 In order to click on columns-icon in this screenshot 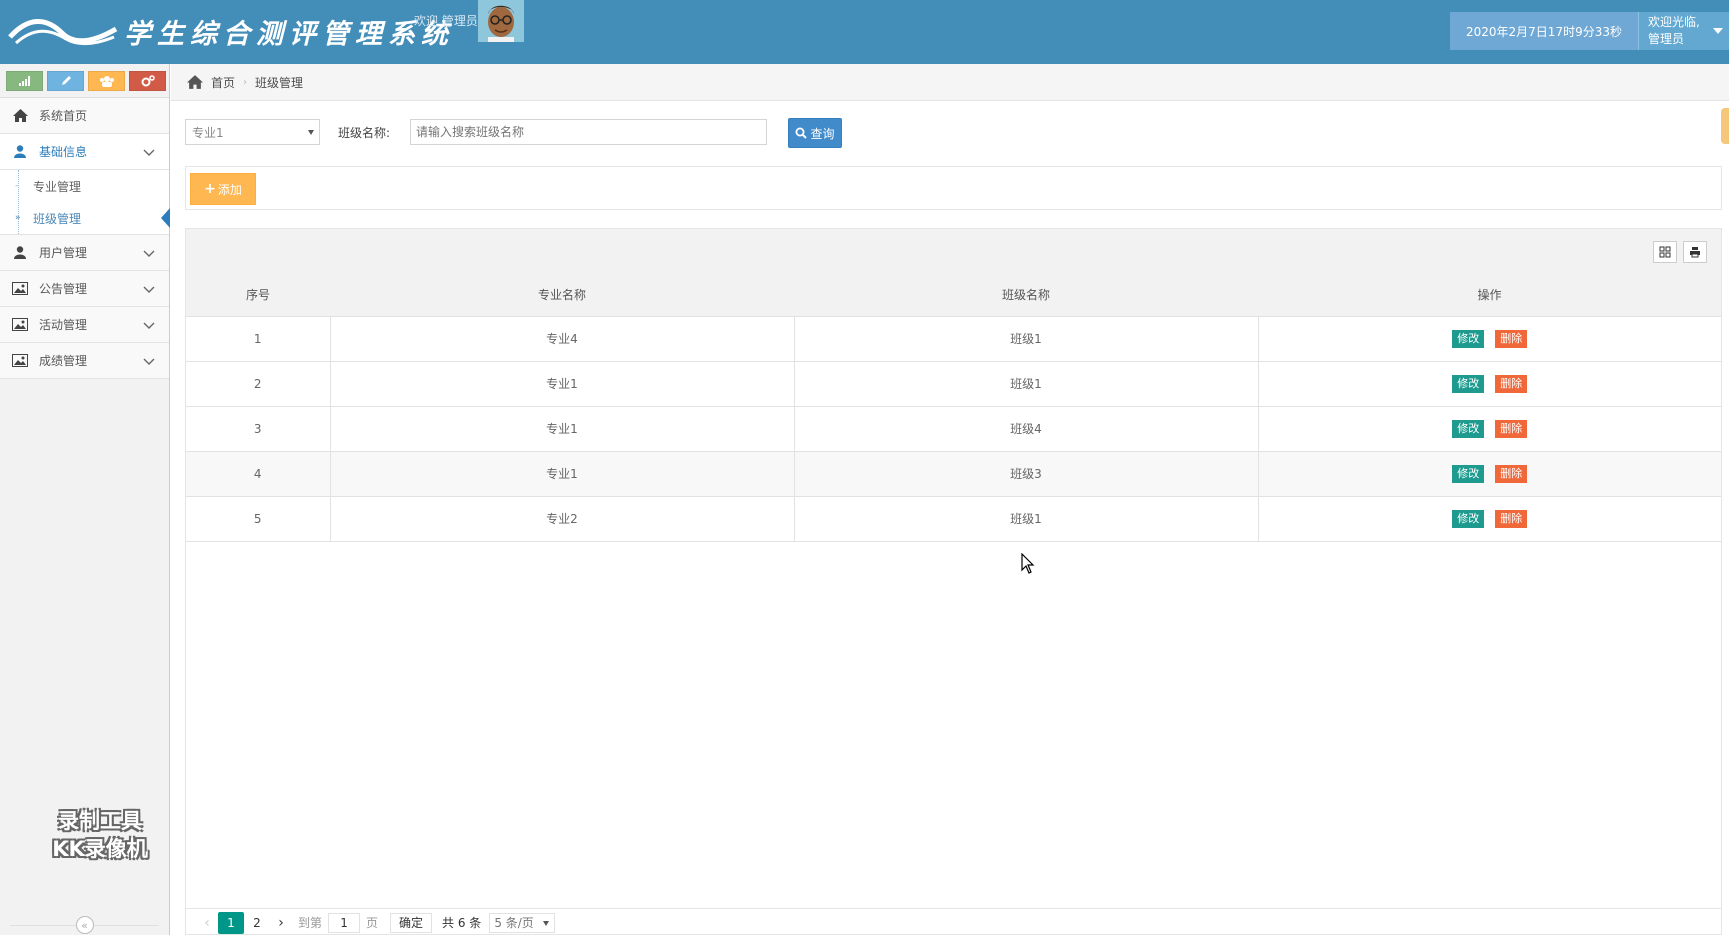, I will do `click(1665, 252)`.